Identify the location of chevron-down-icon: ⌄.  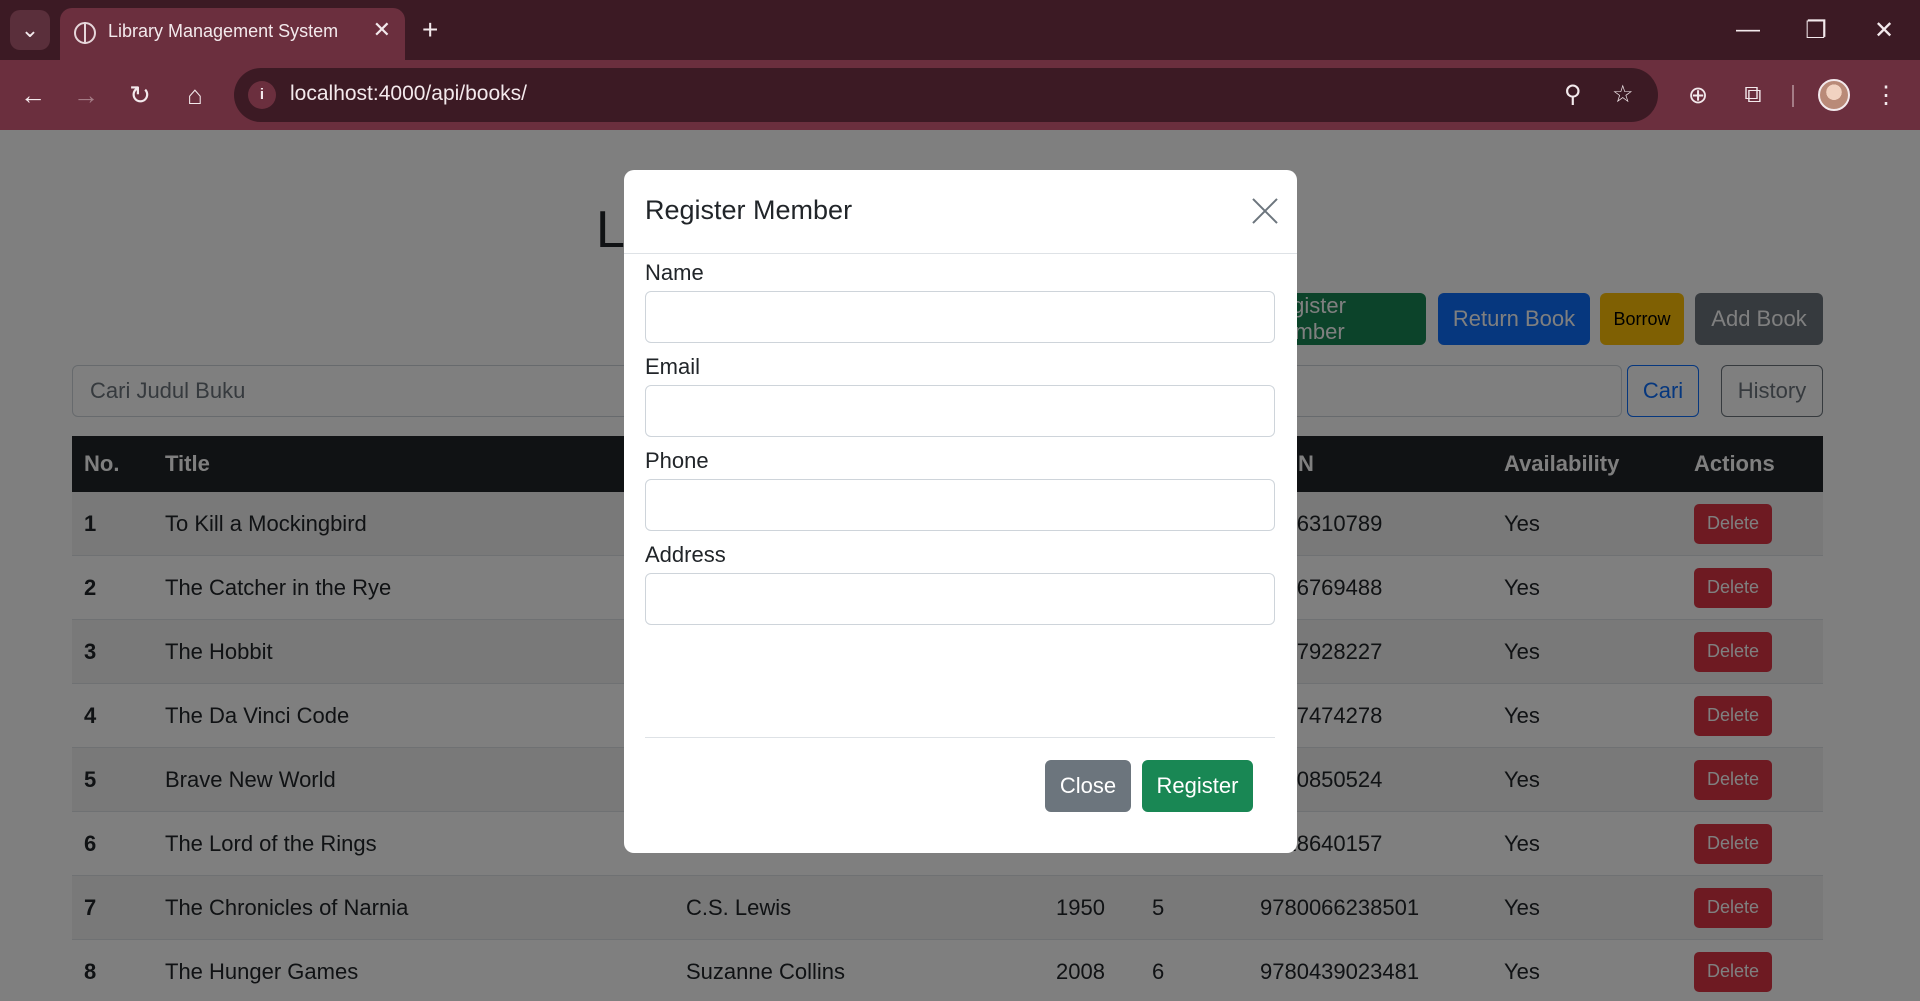
(30, 29).